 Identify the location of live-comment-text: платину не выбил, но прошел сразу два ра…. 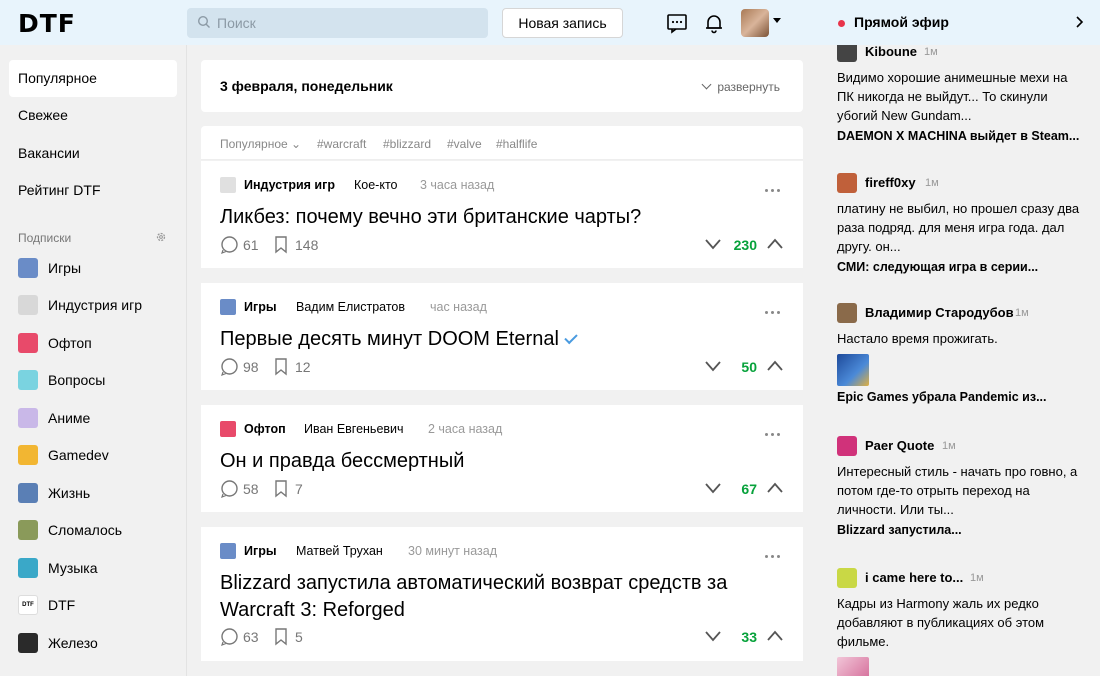
(959, 227).